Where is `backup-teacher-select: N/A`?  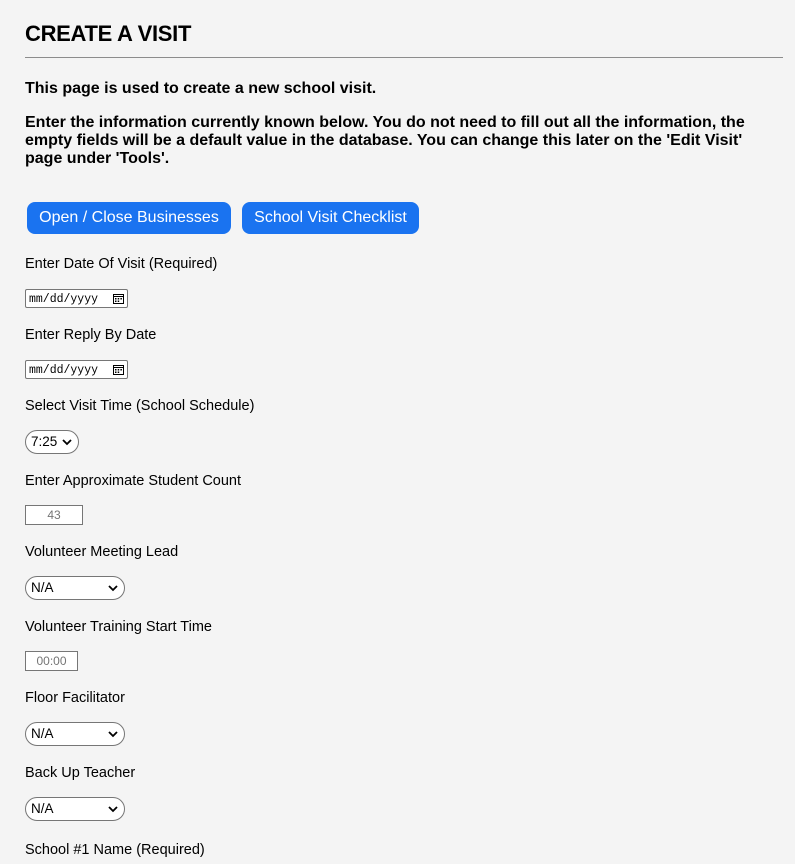 backup-teacher-select: N/A is located at coordinates (75, 809).